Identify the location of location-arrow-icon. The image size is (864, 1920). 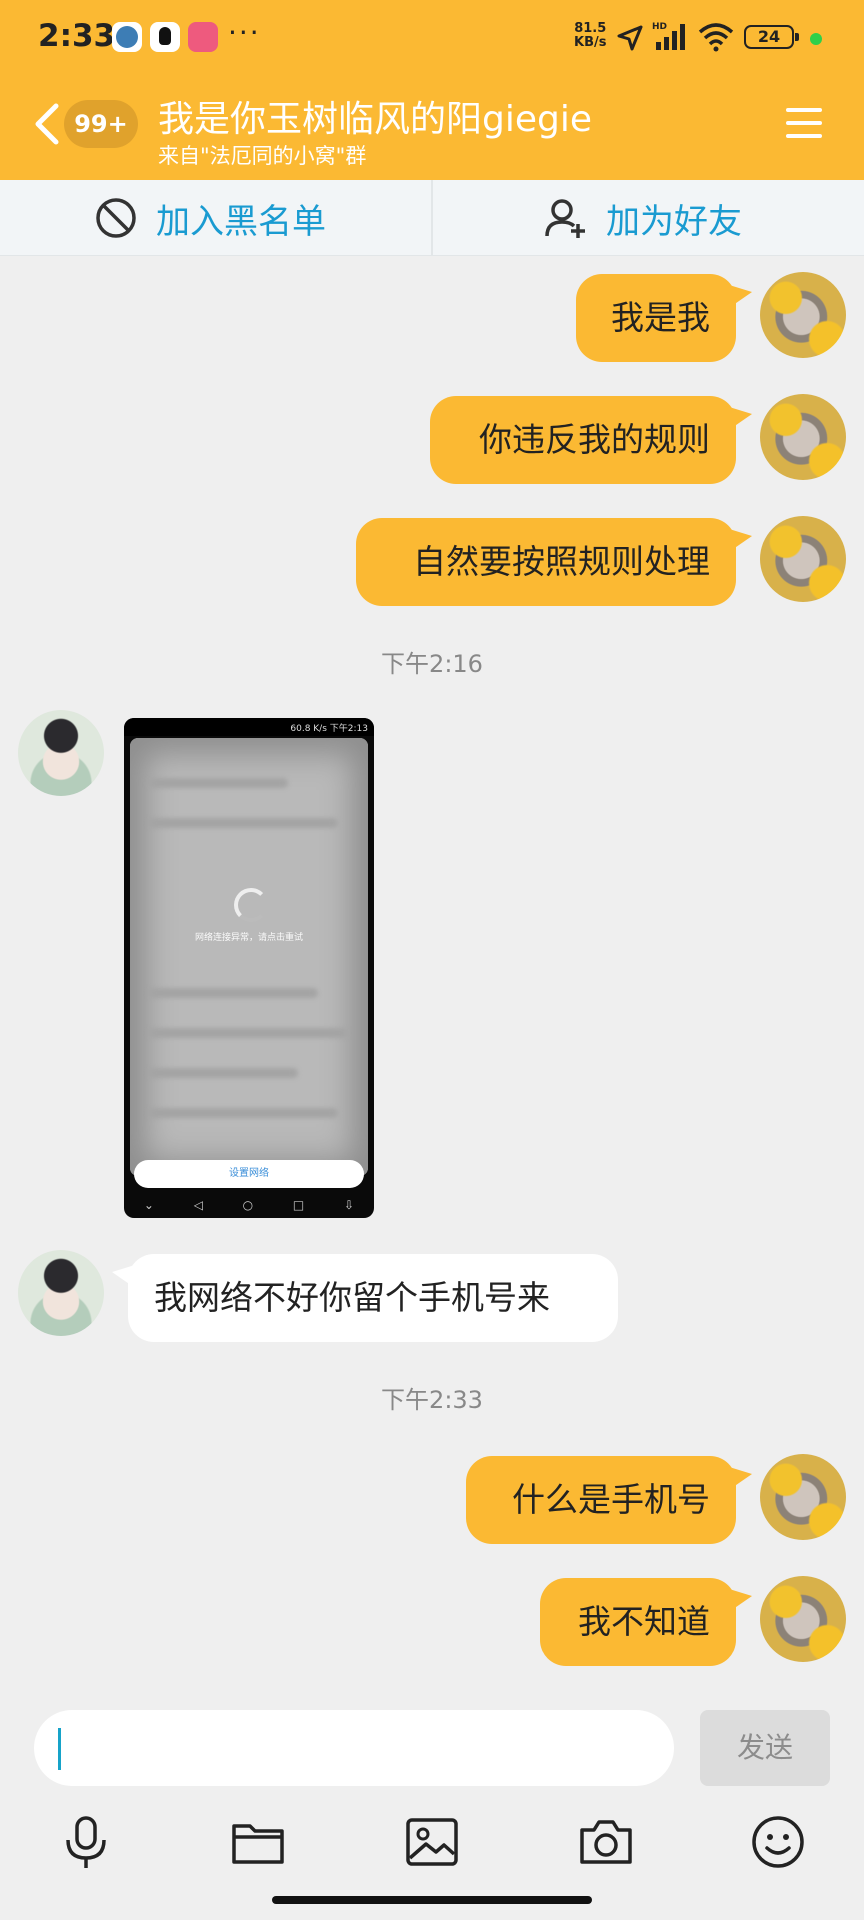
(630, 38).